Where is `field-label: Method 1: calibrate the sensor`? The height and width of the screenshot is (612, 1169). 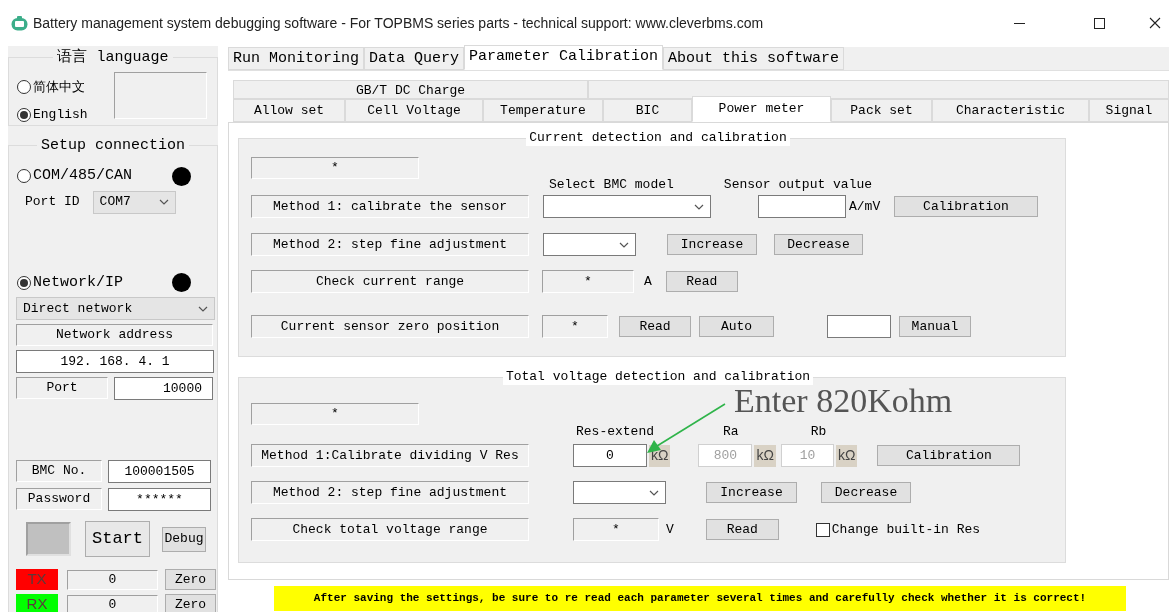
field-label: Method 1: calibrate the sensor is located at coordinates (390, 206).